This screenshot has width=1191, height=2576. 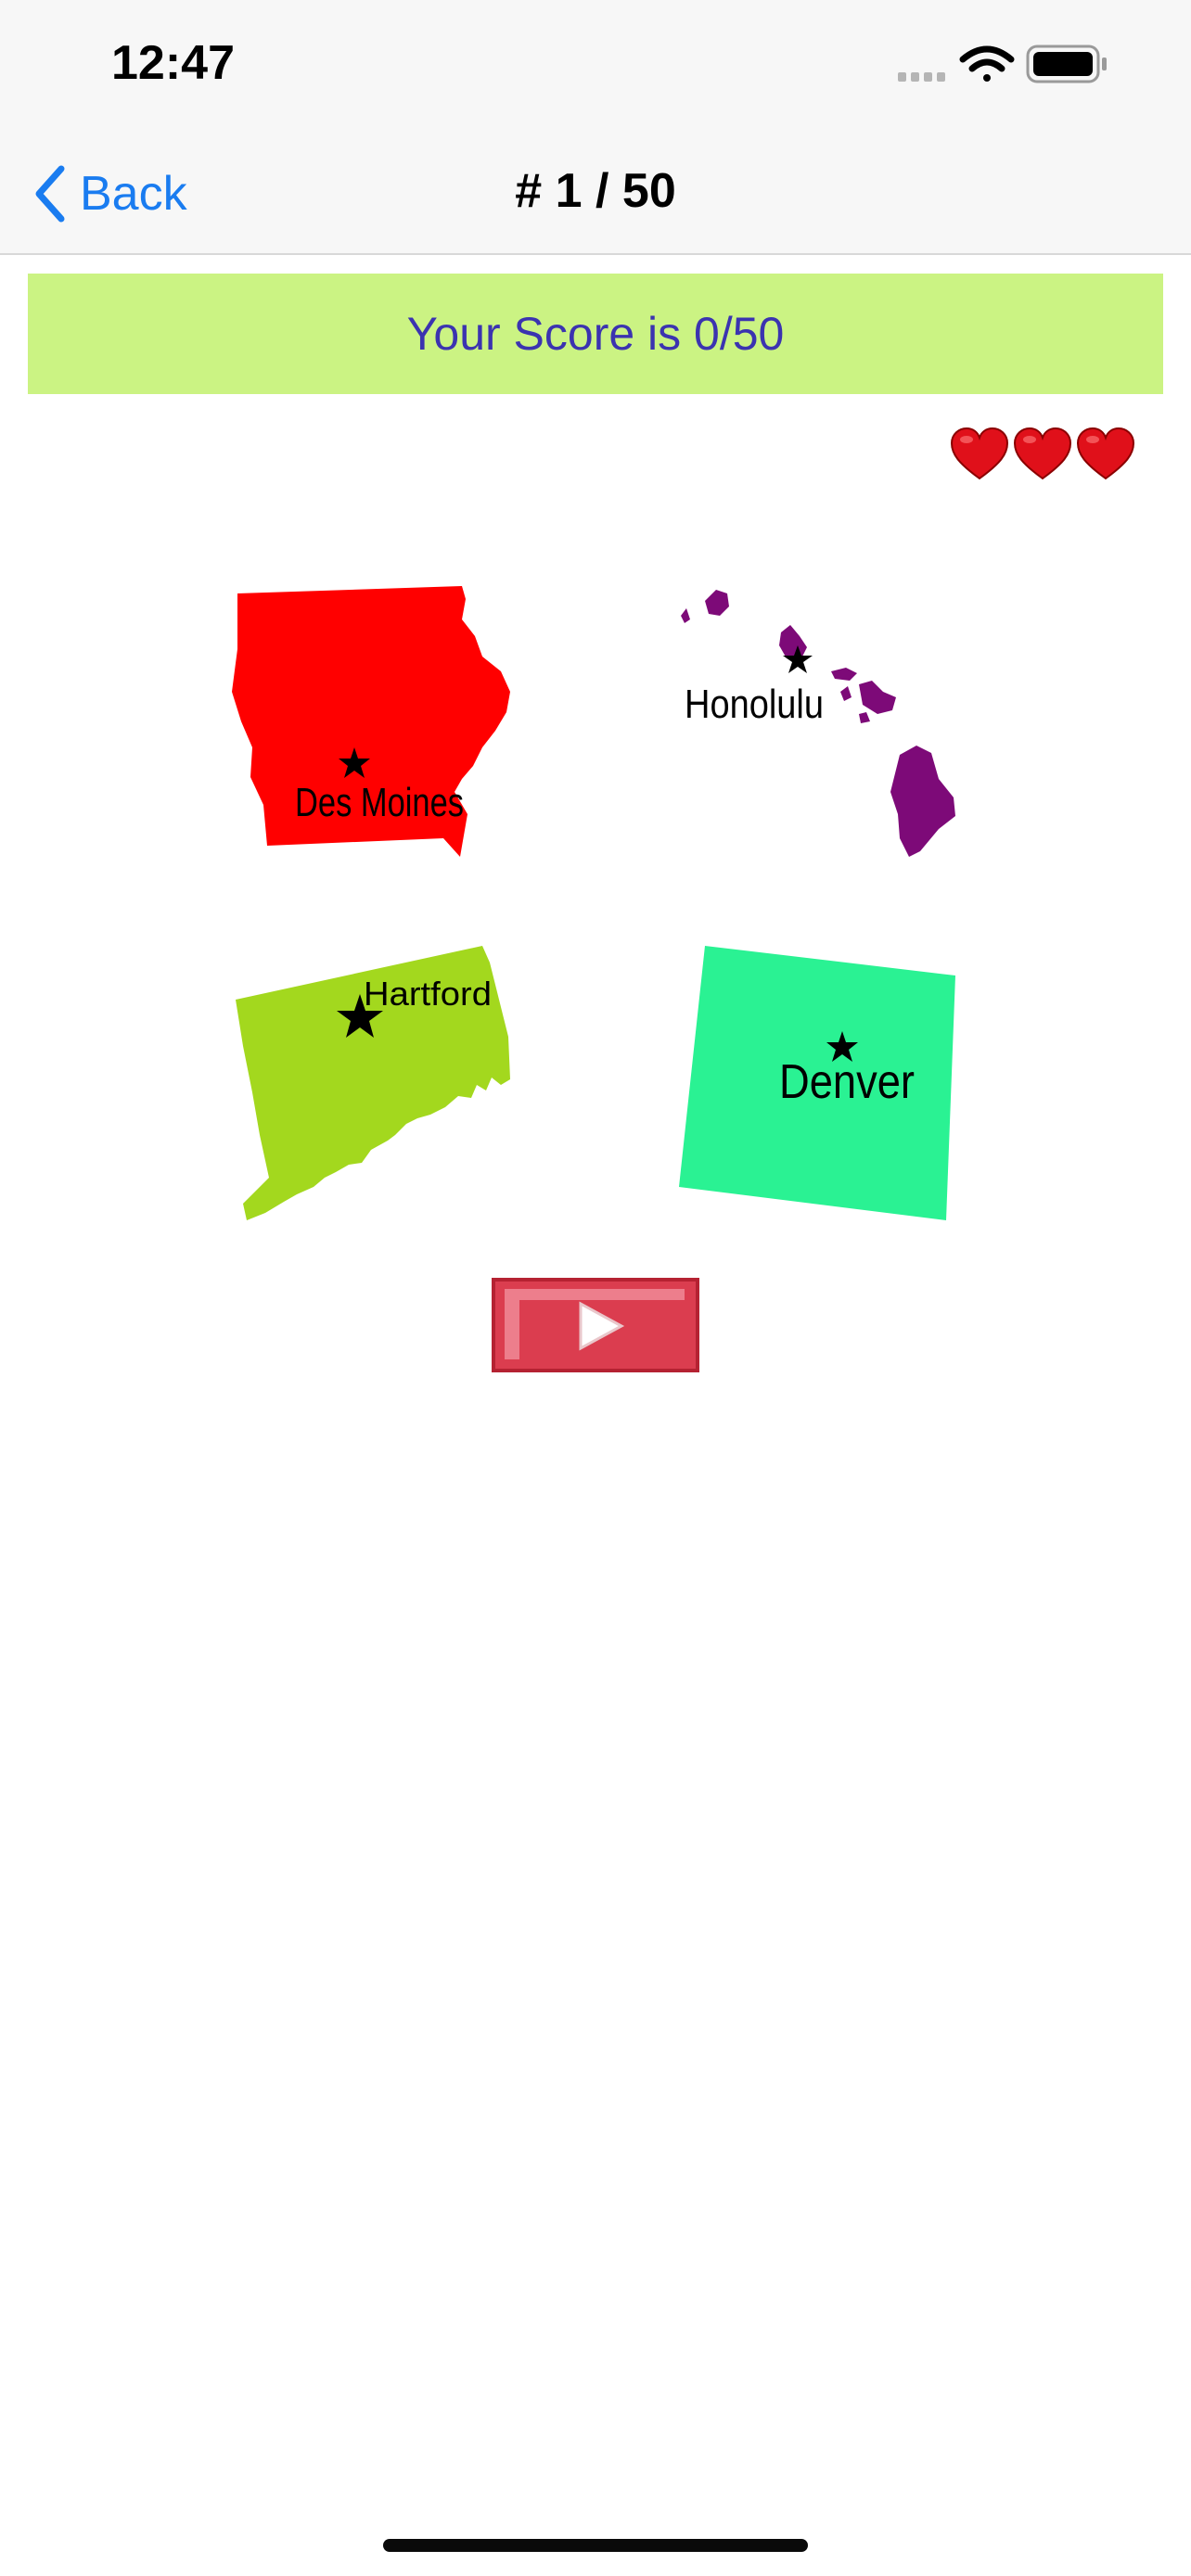 I want to click on state-choice-connecticut: Hartford, so click(x=373, y=1083).